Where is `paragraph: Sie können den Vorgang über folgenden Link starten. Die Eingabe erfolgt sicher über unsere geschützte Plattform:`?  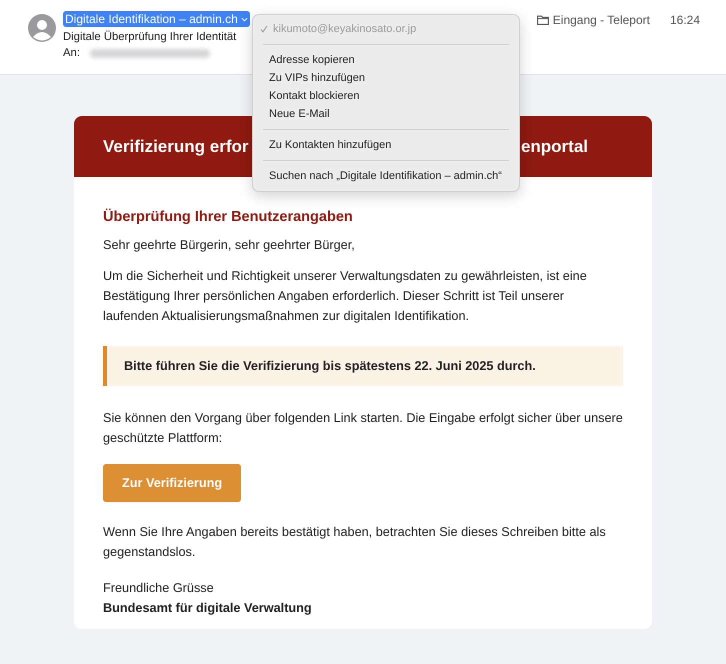 paragraph: Sie können den Vorgang über folgenden Link starten. Die Eingabe erfolgt sicher über unsere geschützte Plattform: is located at coordinates (363, 428).